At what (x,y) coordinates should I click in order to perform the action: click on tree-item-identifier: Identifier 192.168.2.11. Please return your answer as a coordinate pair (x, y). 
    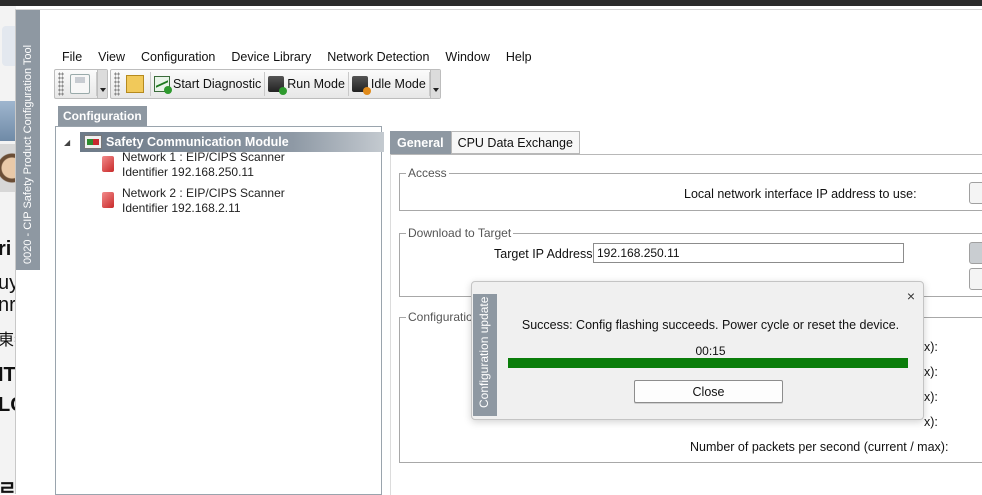
    Looking at the image, I should click on (181, 208).